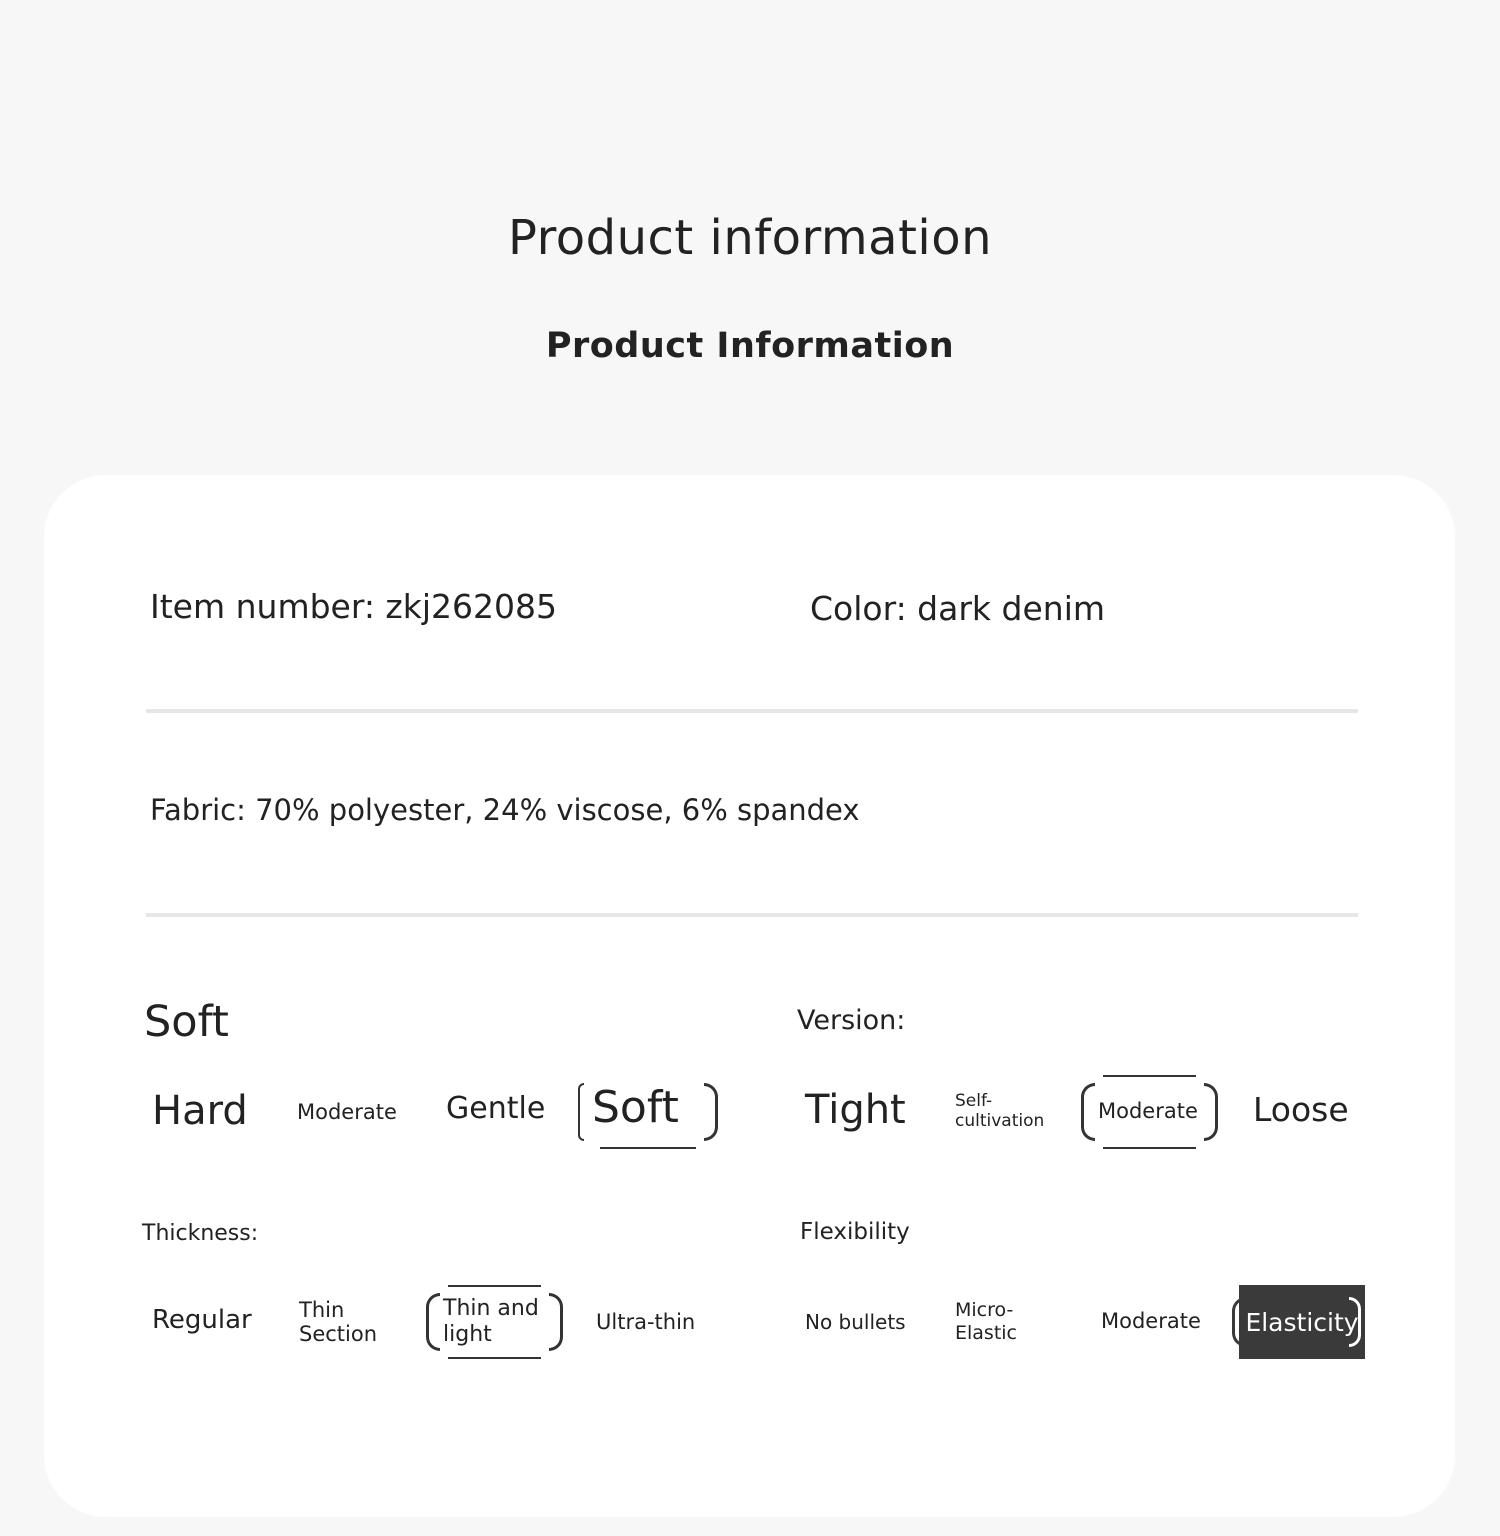 Image resolution: width=1500 pixels, height=1536 pixels. Describe the element at coordinates (851, 1020) in the screenshot. I see `version-label: Version:` at that location.